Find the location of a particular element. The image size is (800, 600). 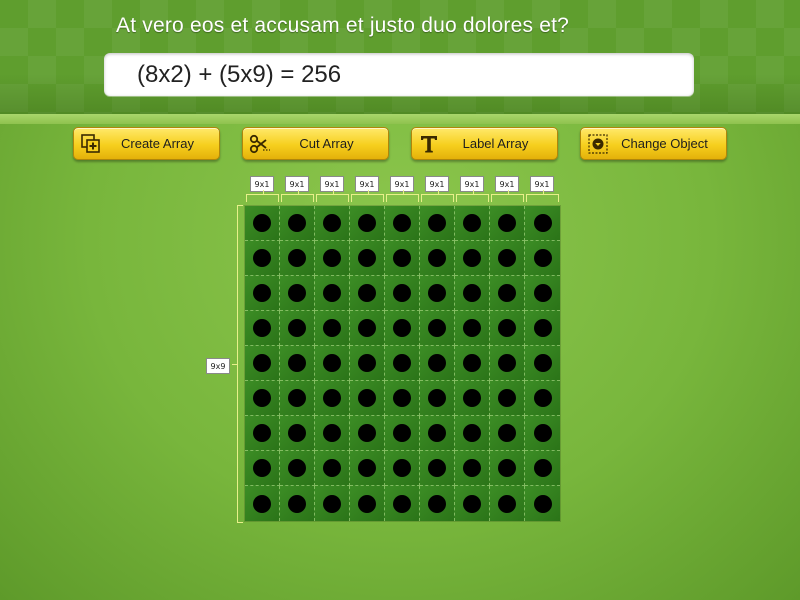

create-array-icon is located at coordinates (91, 144).